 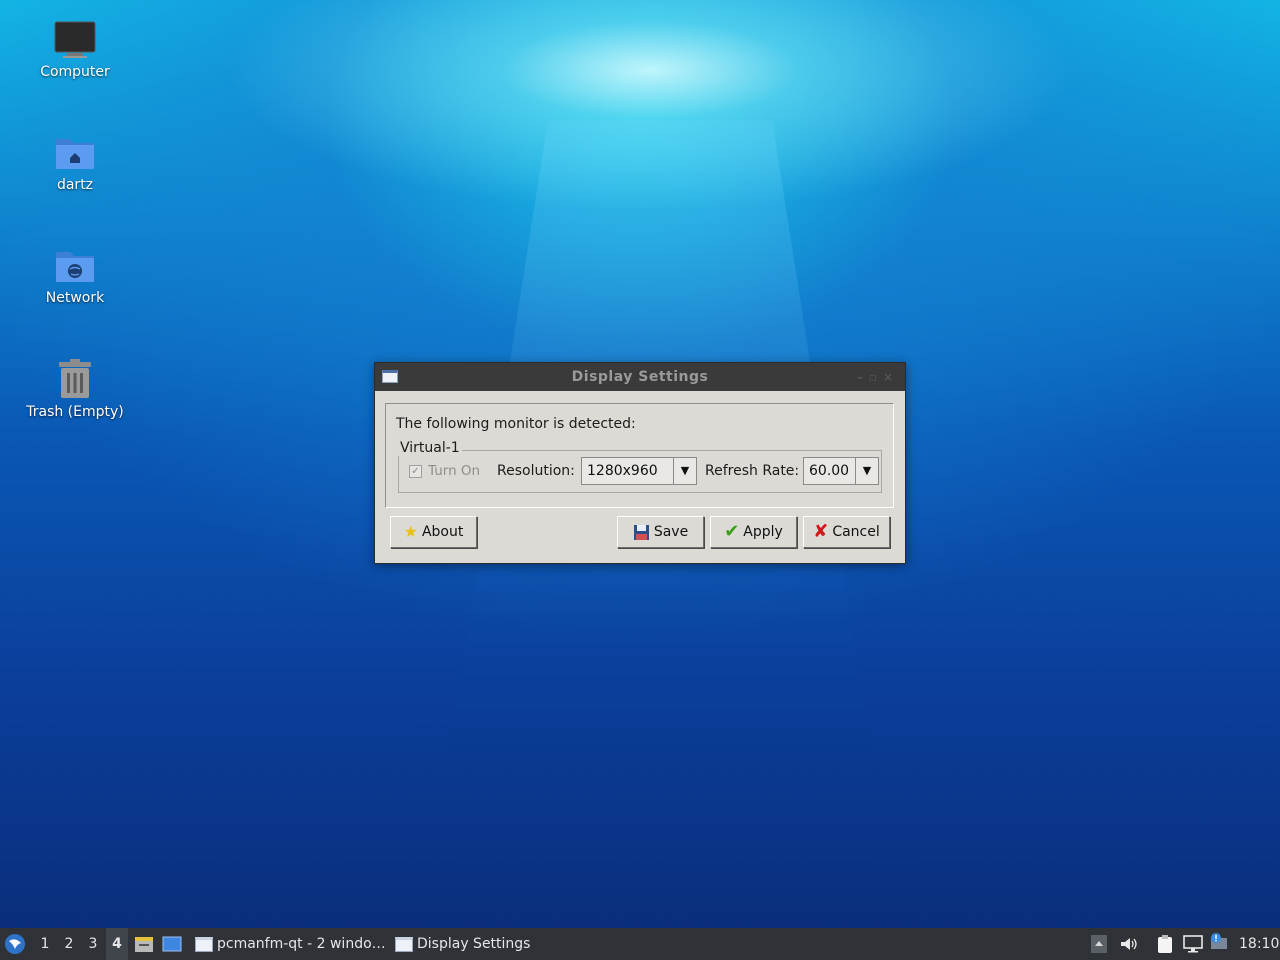 I want to click on refresh-rate-label: Refresh Rate:, so click(x=752, y=471).